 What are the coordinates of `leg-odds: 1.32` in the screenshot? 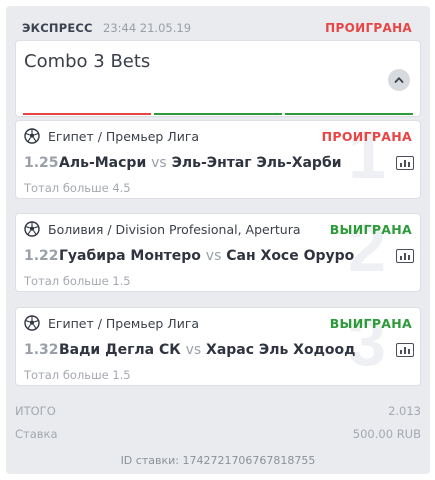 It's located at (41, 350).